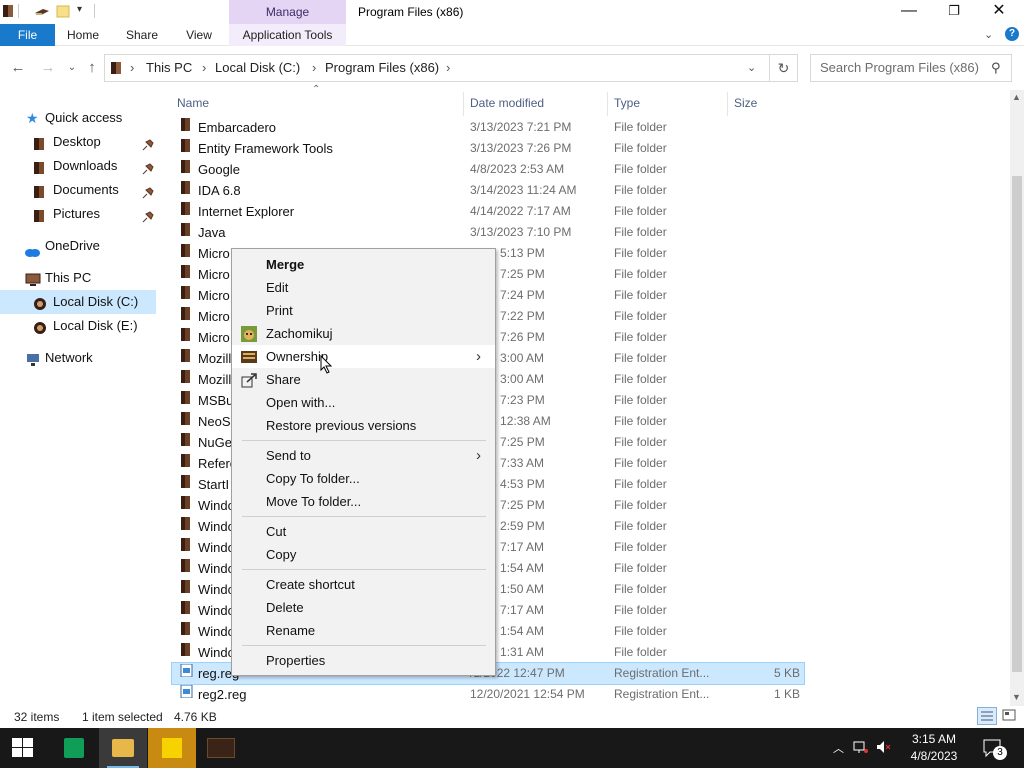 This screenshot has width=1024, height=768. I want to click on menu-item-properties: Properties, so click(363, 660).